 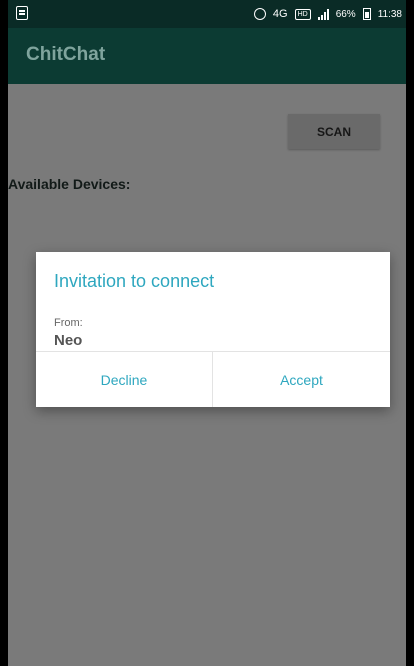 What do you see at coordinates (410, 333) in the screenshot?
I see `right-bezel` at bounding box center [410, 333].